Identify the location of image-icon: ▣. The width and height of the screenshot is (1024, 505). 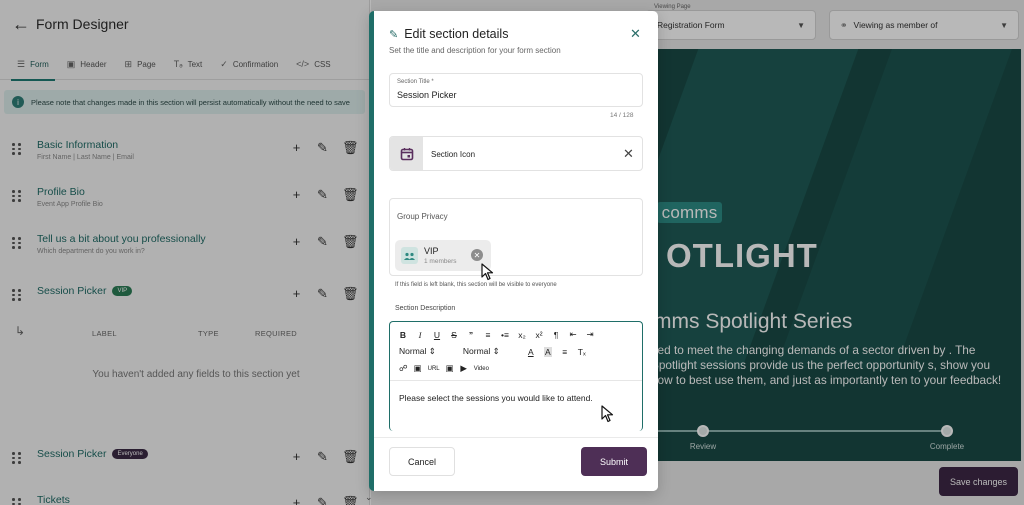
(418, 368).